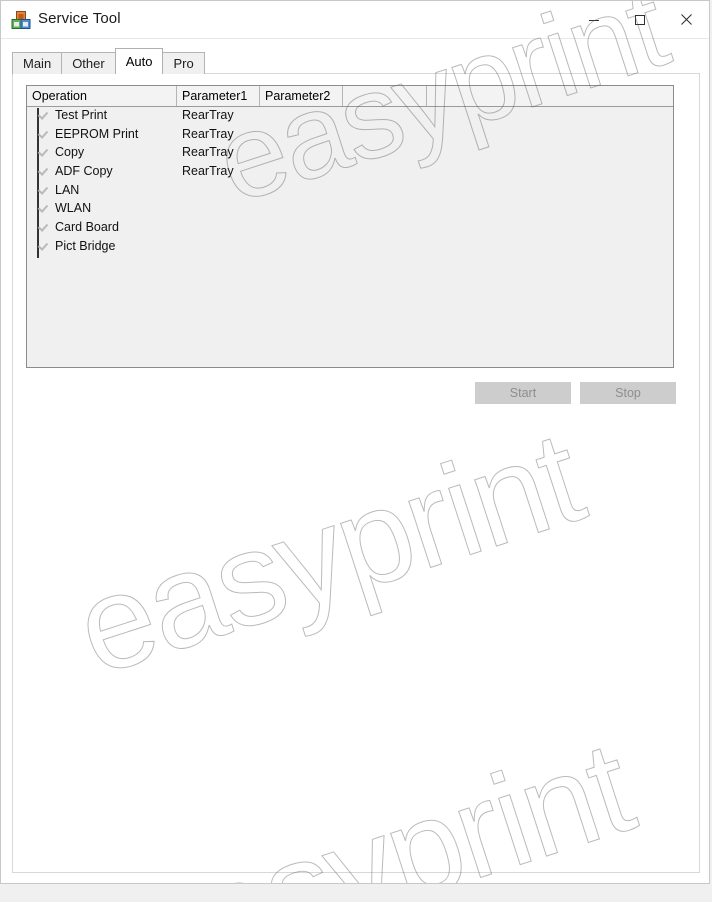 The image size is (712, 902). What do you see at coordinates (350, 117) in the screenshot?
I see `table-row: Test Print RearTray` at bounding box center [350, 117].